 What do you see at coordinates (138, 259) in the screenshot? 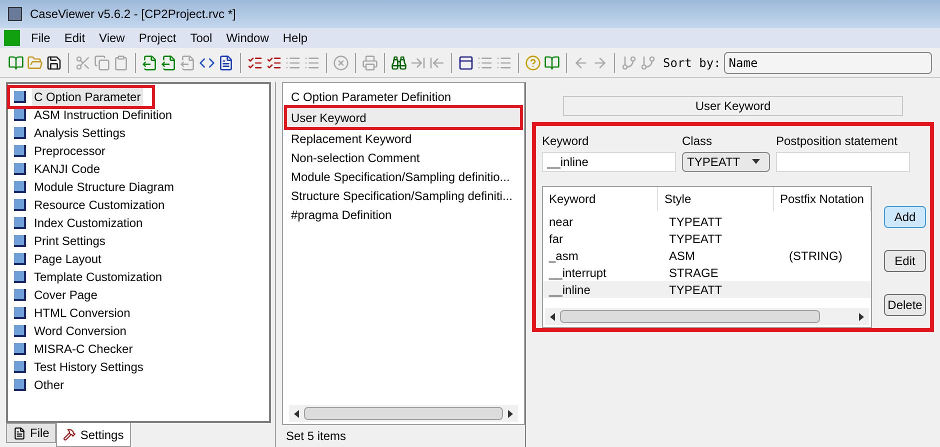
I see `tree-item: Page Layout` at bounding box center [138, 259].